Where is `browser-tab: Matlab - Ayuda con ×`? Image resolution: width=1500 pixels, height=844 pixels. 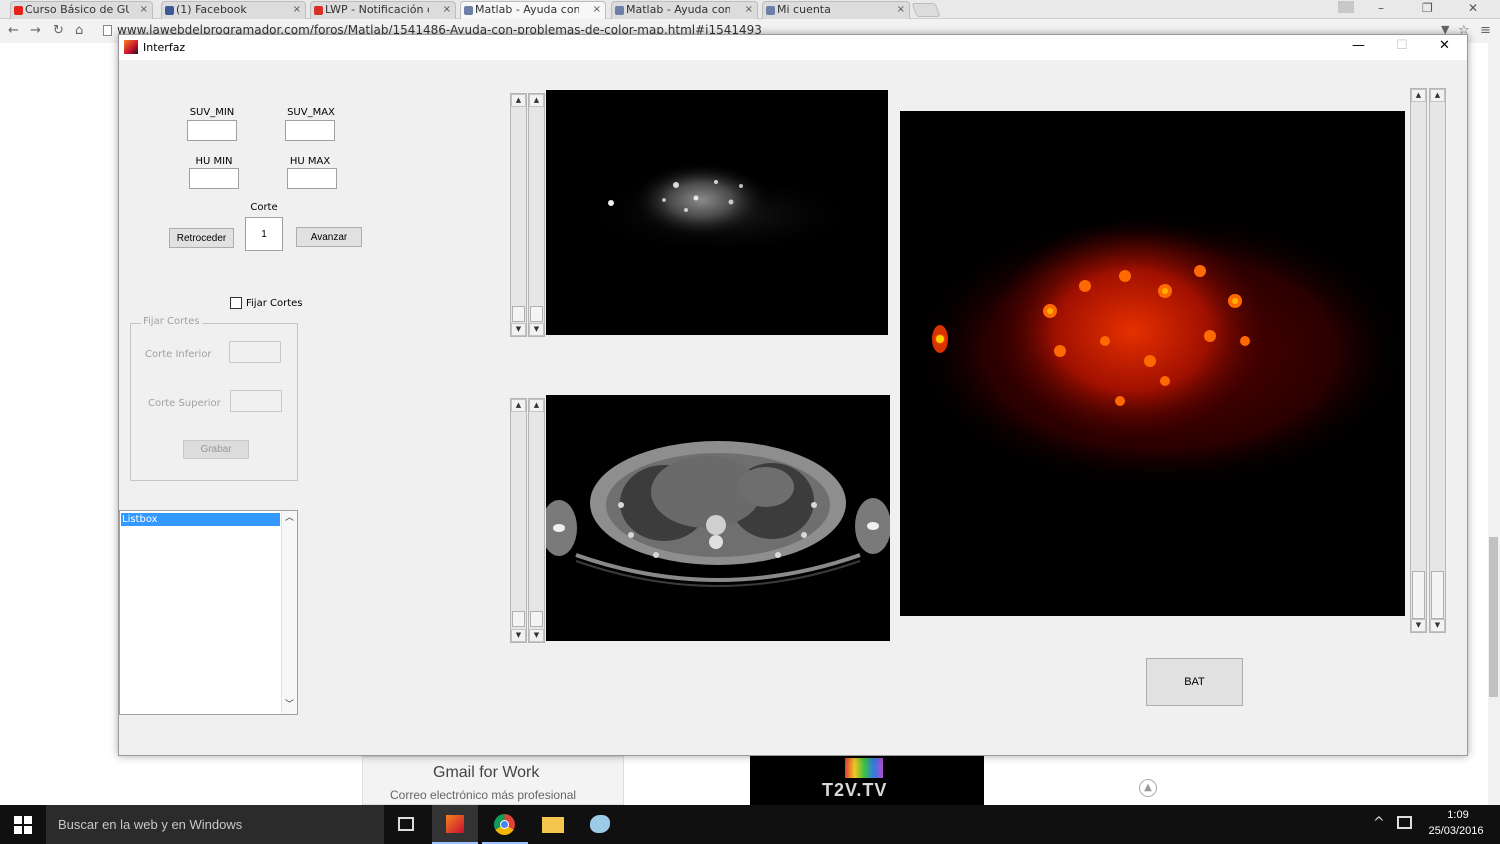
browser-tab: Matlab - Ayuda con × is located at coordinates (684, 10).